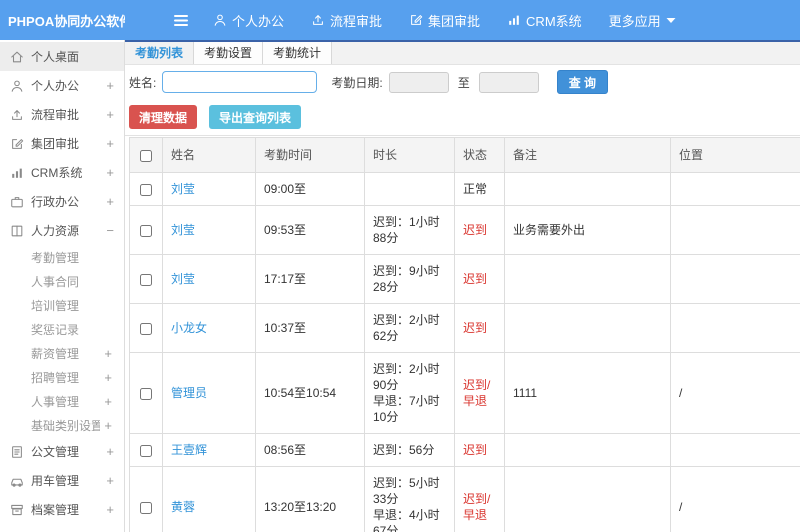 This screenshot has height=532, width=800. Describe the element at coordinates (62, 528) in the screenshot. I see `sidebar-item-project-management: 项目管理+` at that location.